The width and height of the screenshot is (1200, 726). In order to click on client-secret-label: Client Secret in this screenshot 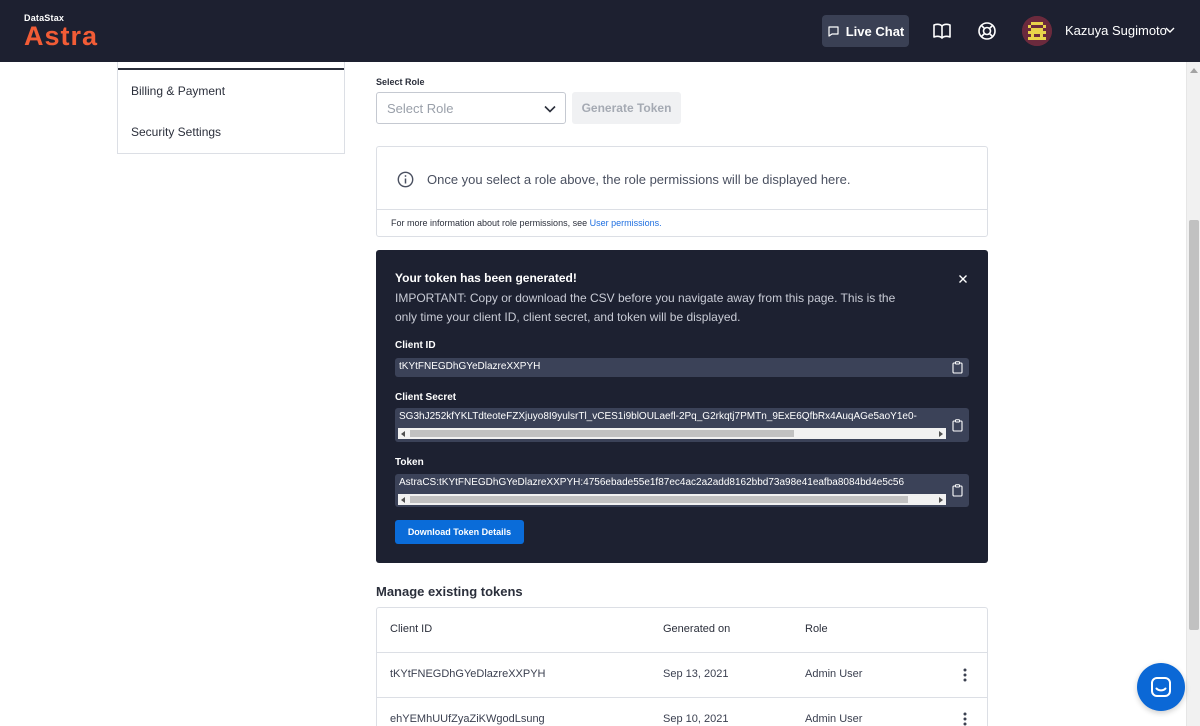, I will do `click(426, 397)`.